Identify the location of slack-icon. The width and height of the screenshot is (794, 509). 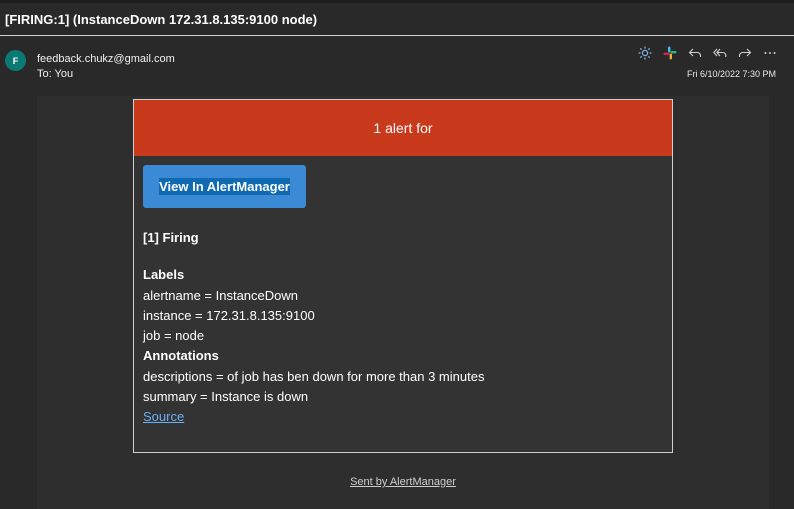
(669, 53).